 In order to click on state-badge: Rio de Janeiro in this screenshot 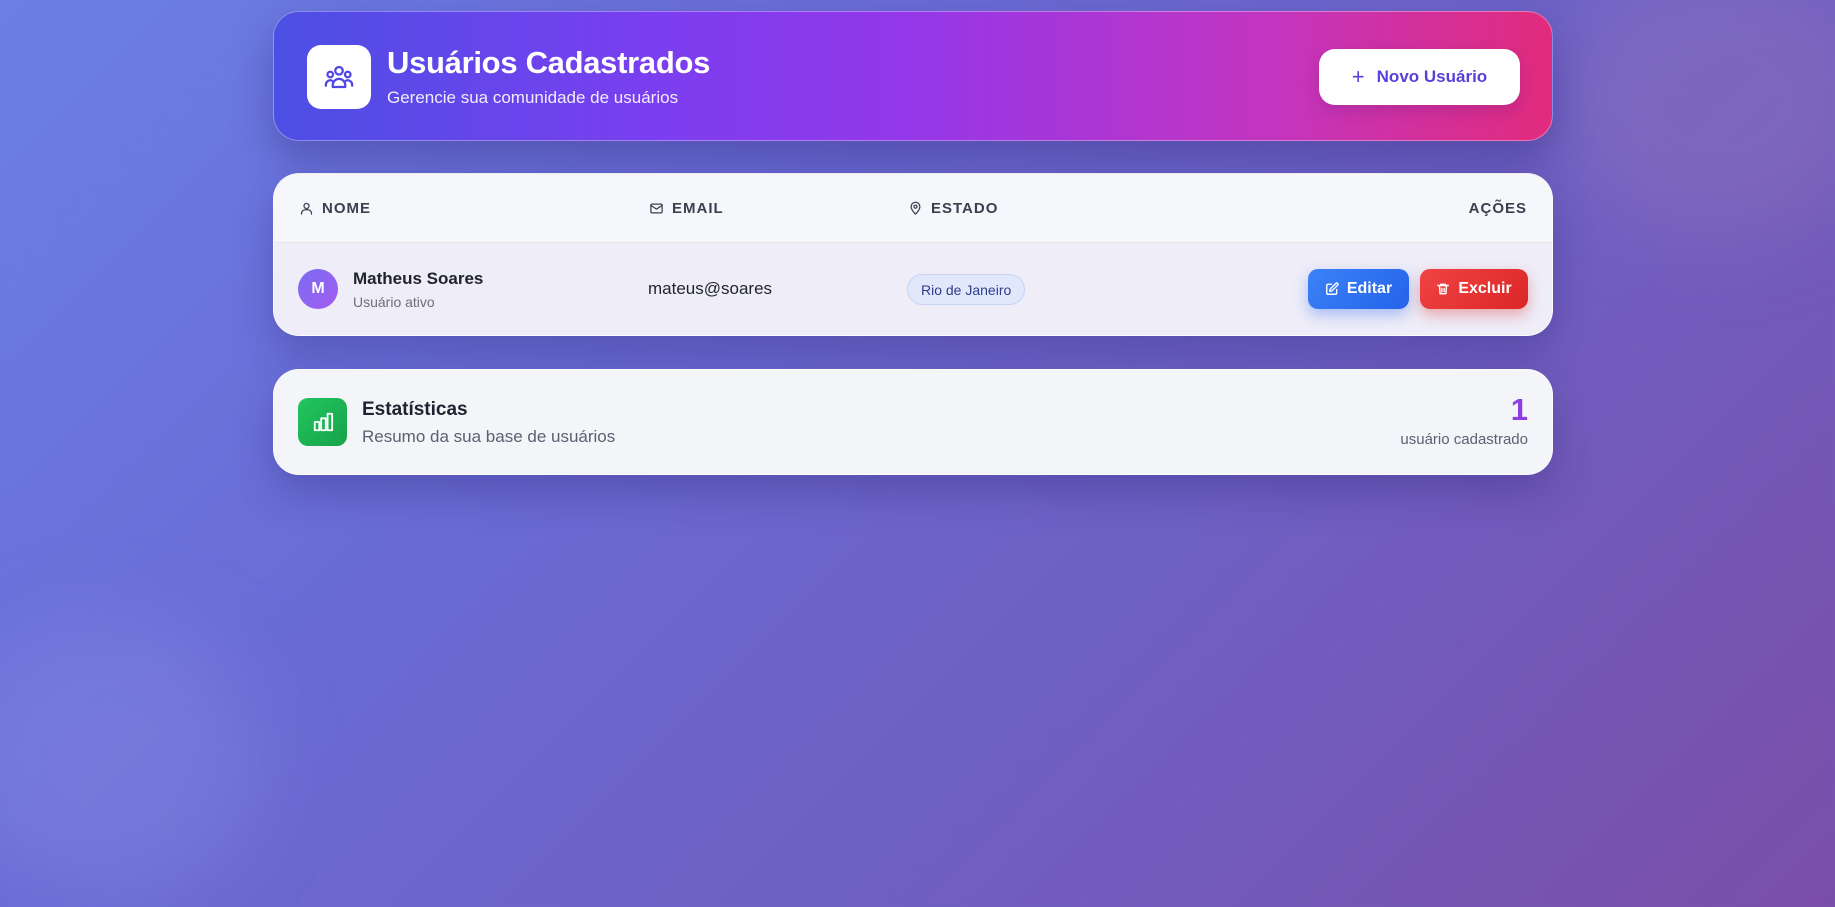, I will do `click(966, 289)`.